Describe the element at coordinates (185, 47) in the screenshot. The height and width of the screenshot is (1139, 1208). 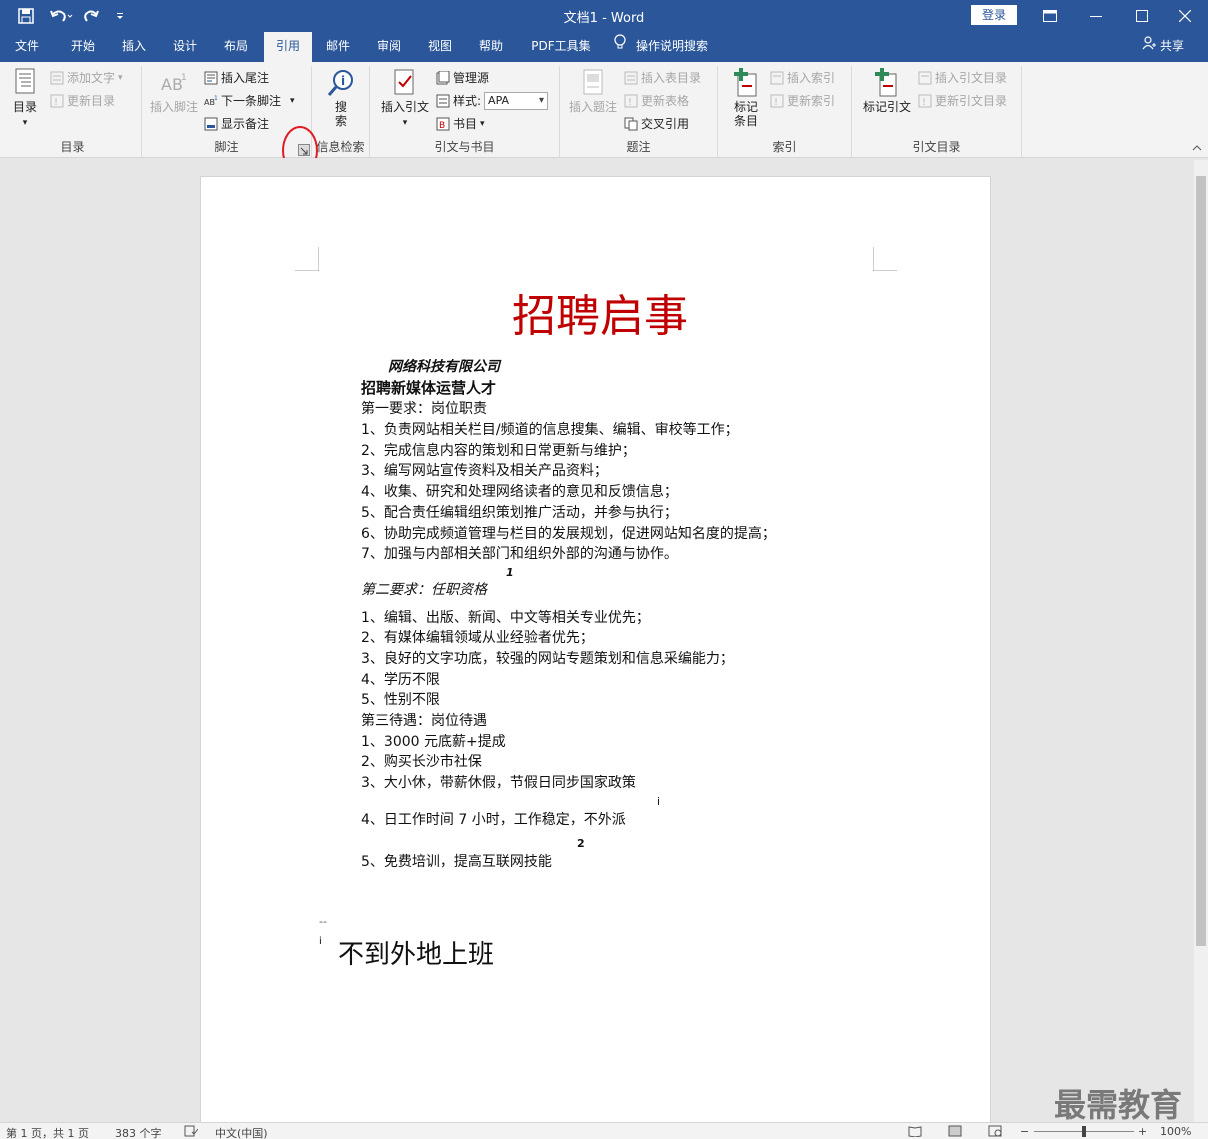
I see `tab-design: 设计` at that location.